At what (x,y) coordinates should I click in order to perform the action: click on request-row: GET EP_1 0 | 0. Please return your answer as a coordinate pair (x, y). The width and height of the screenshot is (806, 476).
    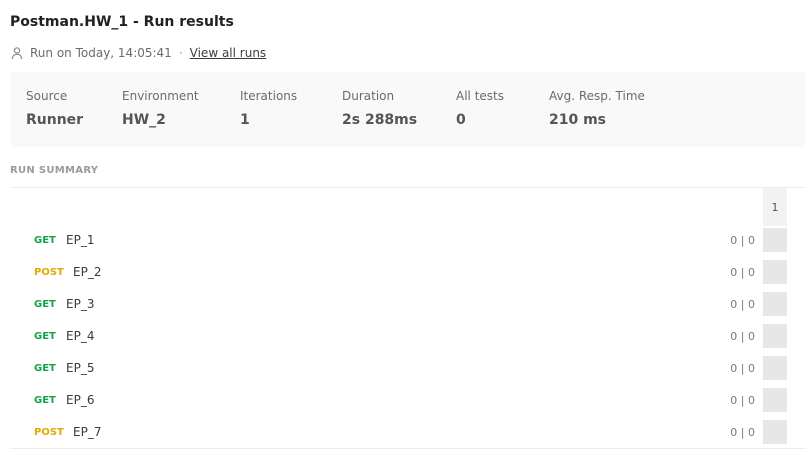
    Looking at the image, I should click on (385, 240).